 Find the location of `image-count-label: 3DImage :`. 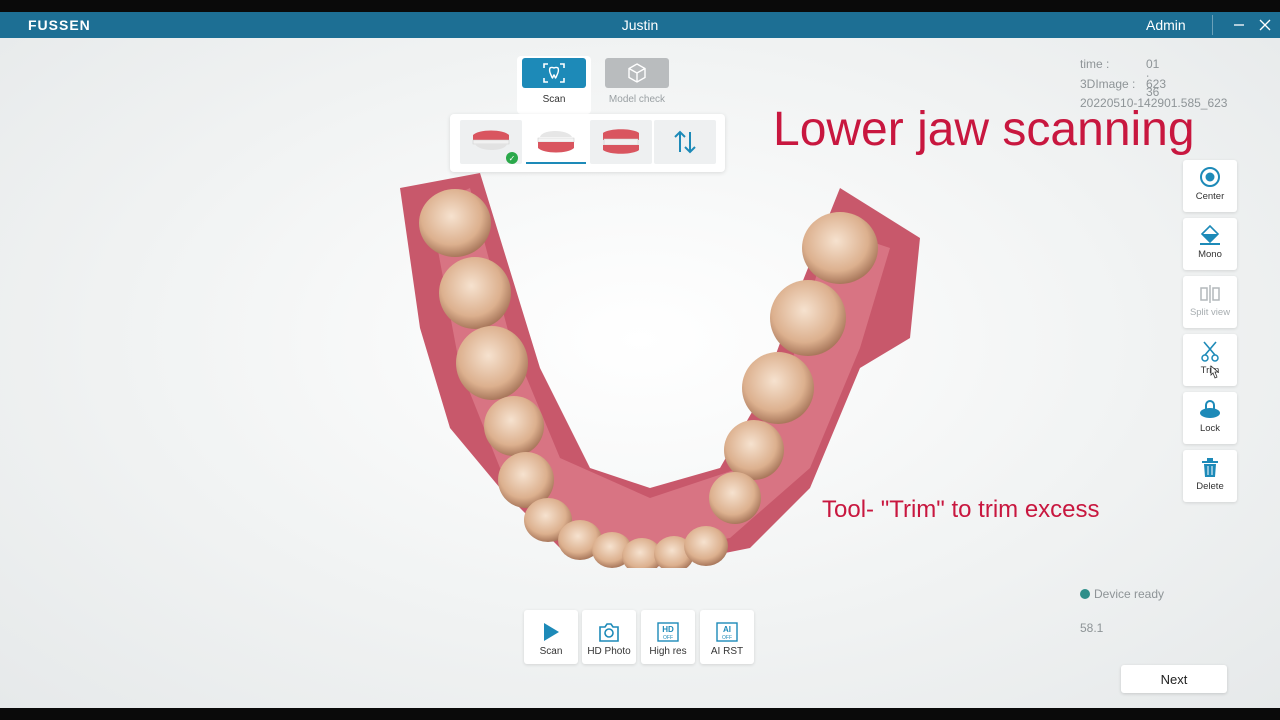

image-count-label: 3DImage : is located at coordinates (1108, 84).